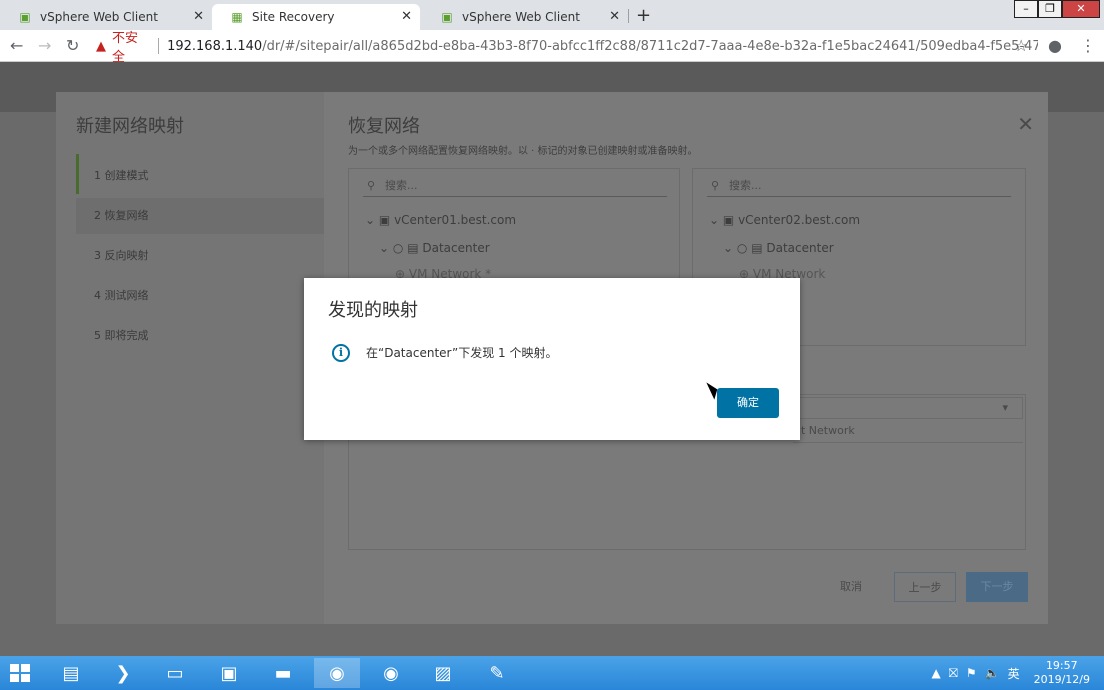 The image size is (1104, 690). I want to click on tab-vsphere-2: ▣ vSphere Web Client ✕, so click(525, 17).